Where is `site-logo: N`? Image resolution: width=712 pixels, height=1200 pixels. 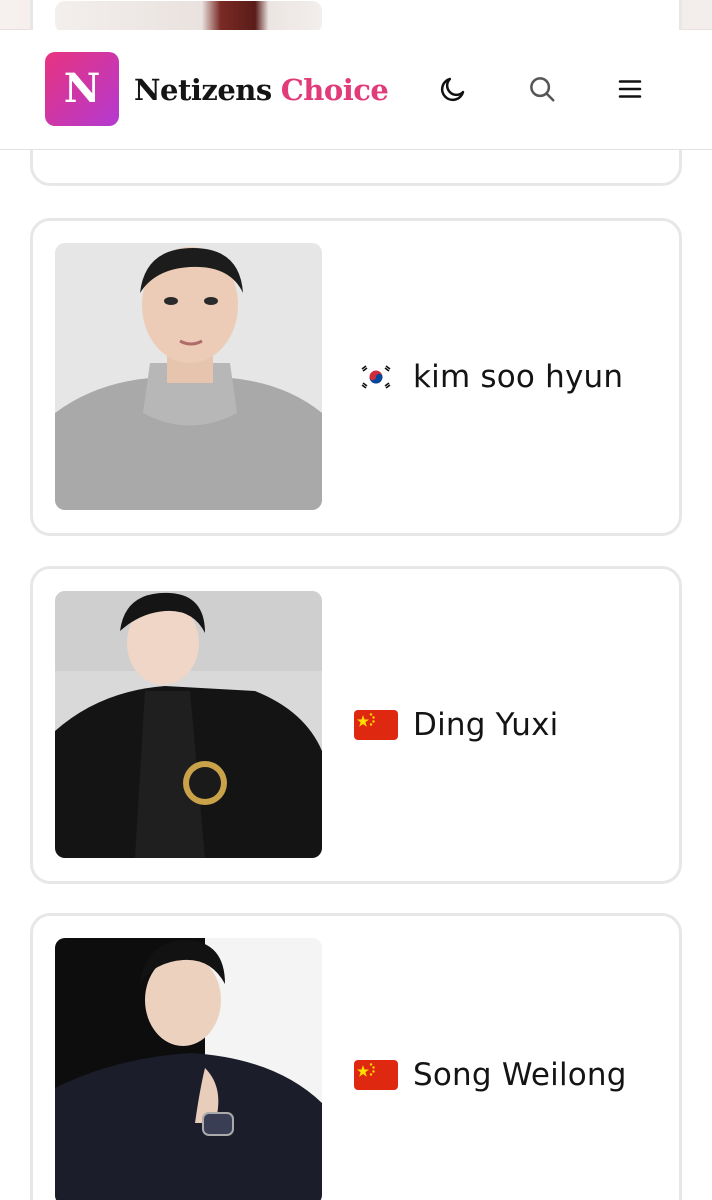 site-logo: N is located at coordinates (82, 89).